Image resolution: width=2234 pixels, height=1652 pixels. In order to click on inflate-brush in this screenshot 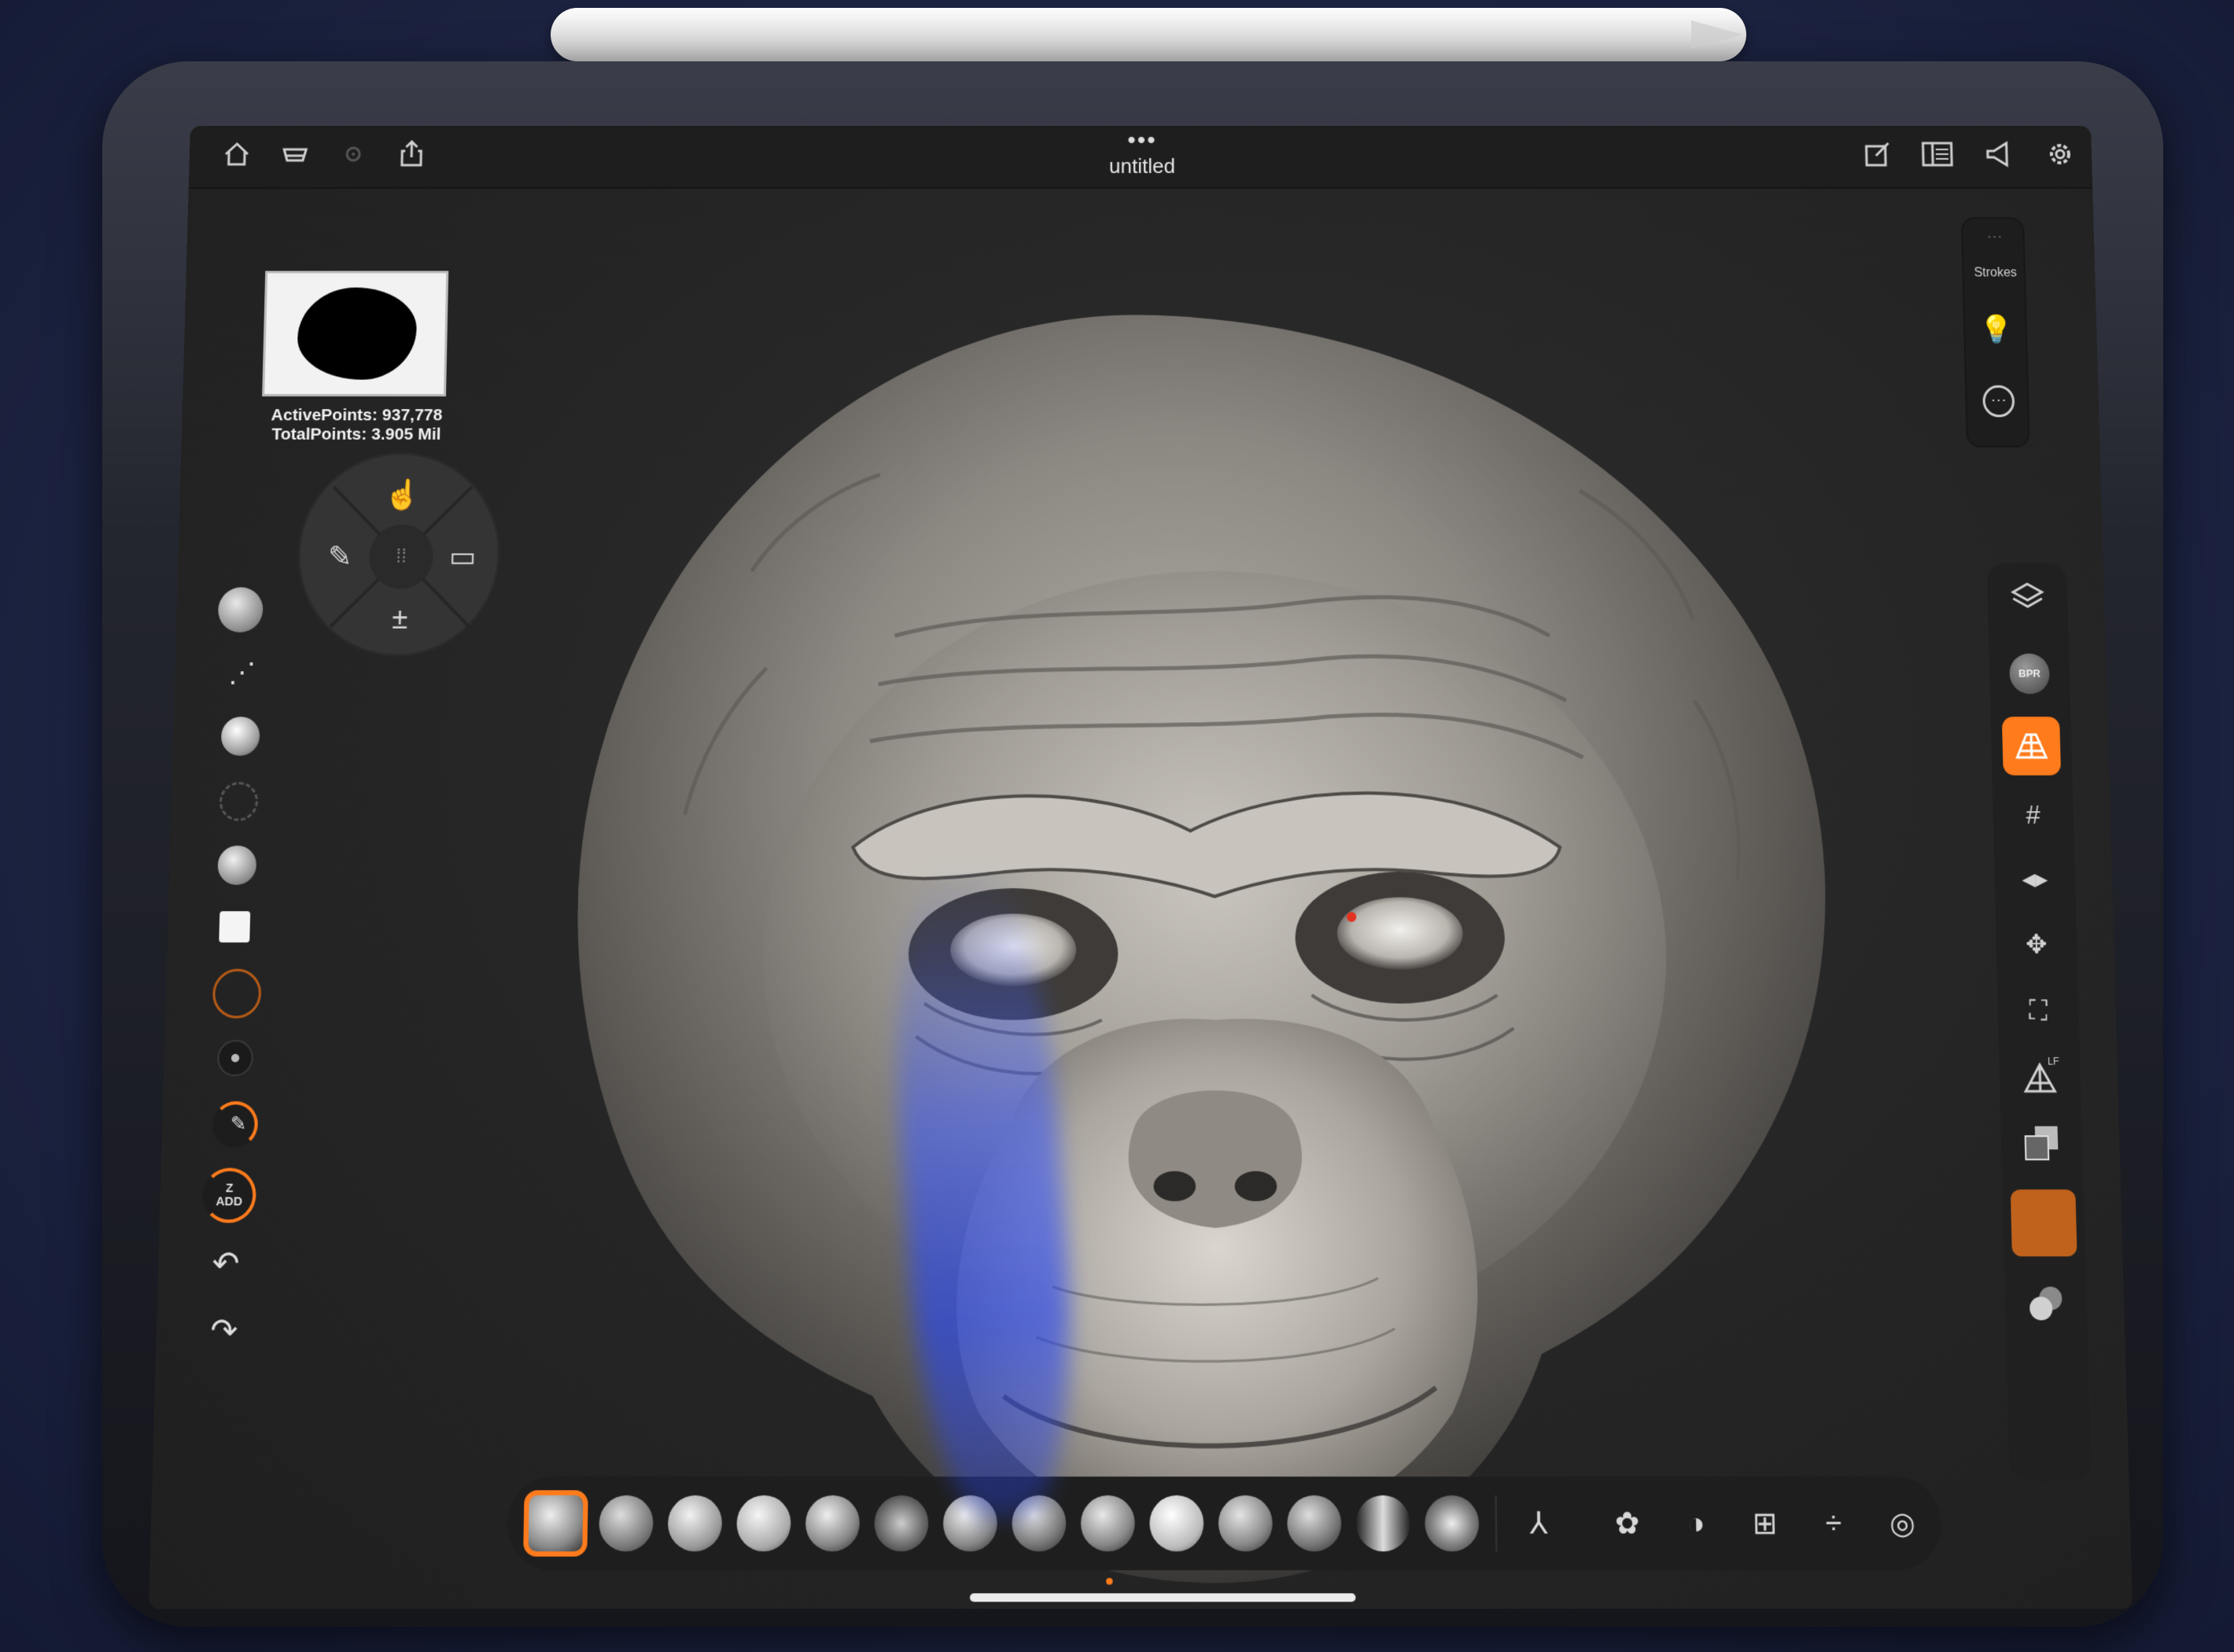, I will do `click(833, 1523)`.